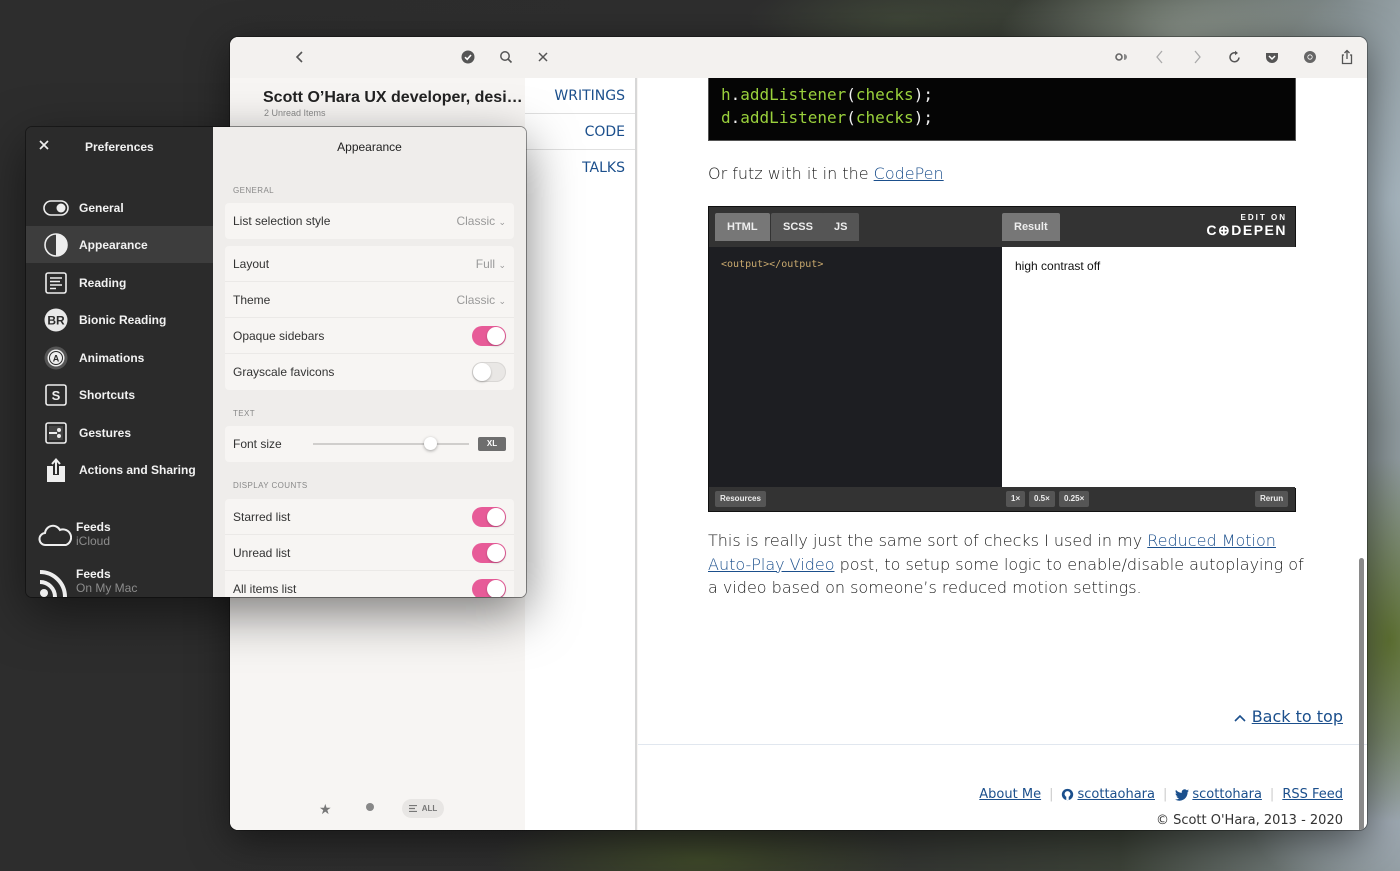  I want to click on codepen-tab-html: HTML, so click(742, 227).